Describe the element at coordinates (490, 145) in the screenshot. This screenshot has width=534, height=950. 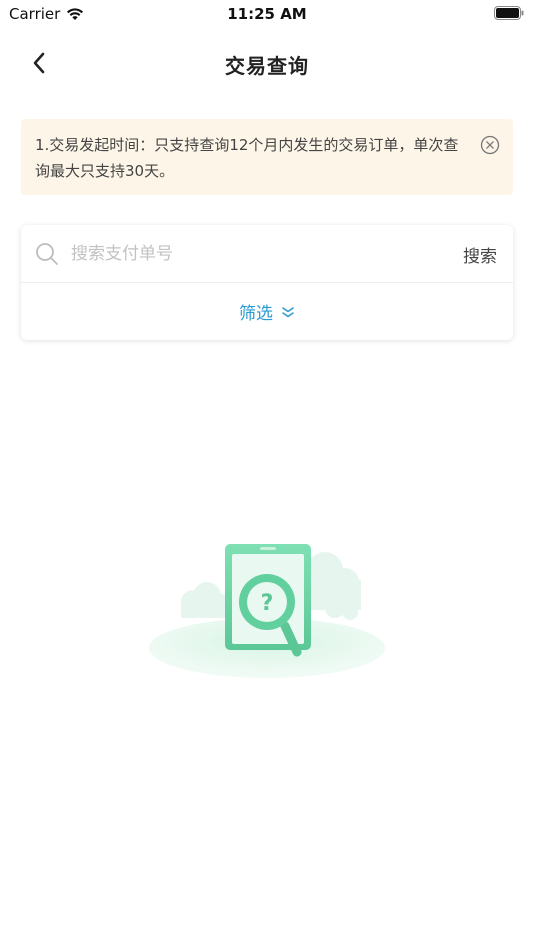
I see `close-circle-icon` at that location.